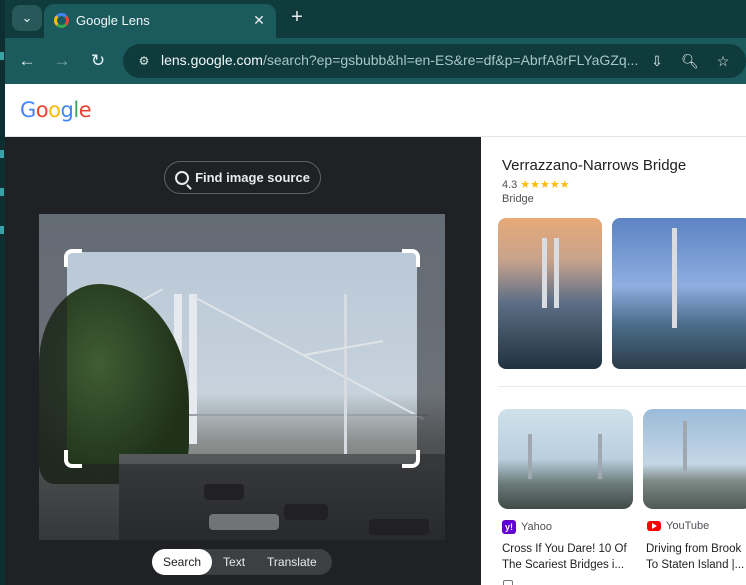  What do you see at coordinates (536, 527) in the screenshot?
I see `source-name: Yahoo` at bounding box center [536, 527].